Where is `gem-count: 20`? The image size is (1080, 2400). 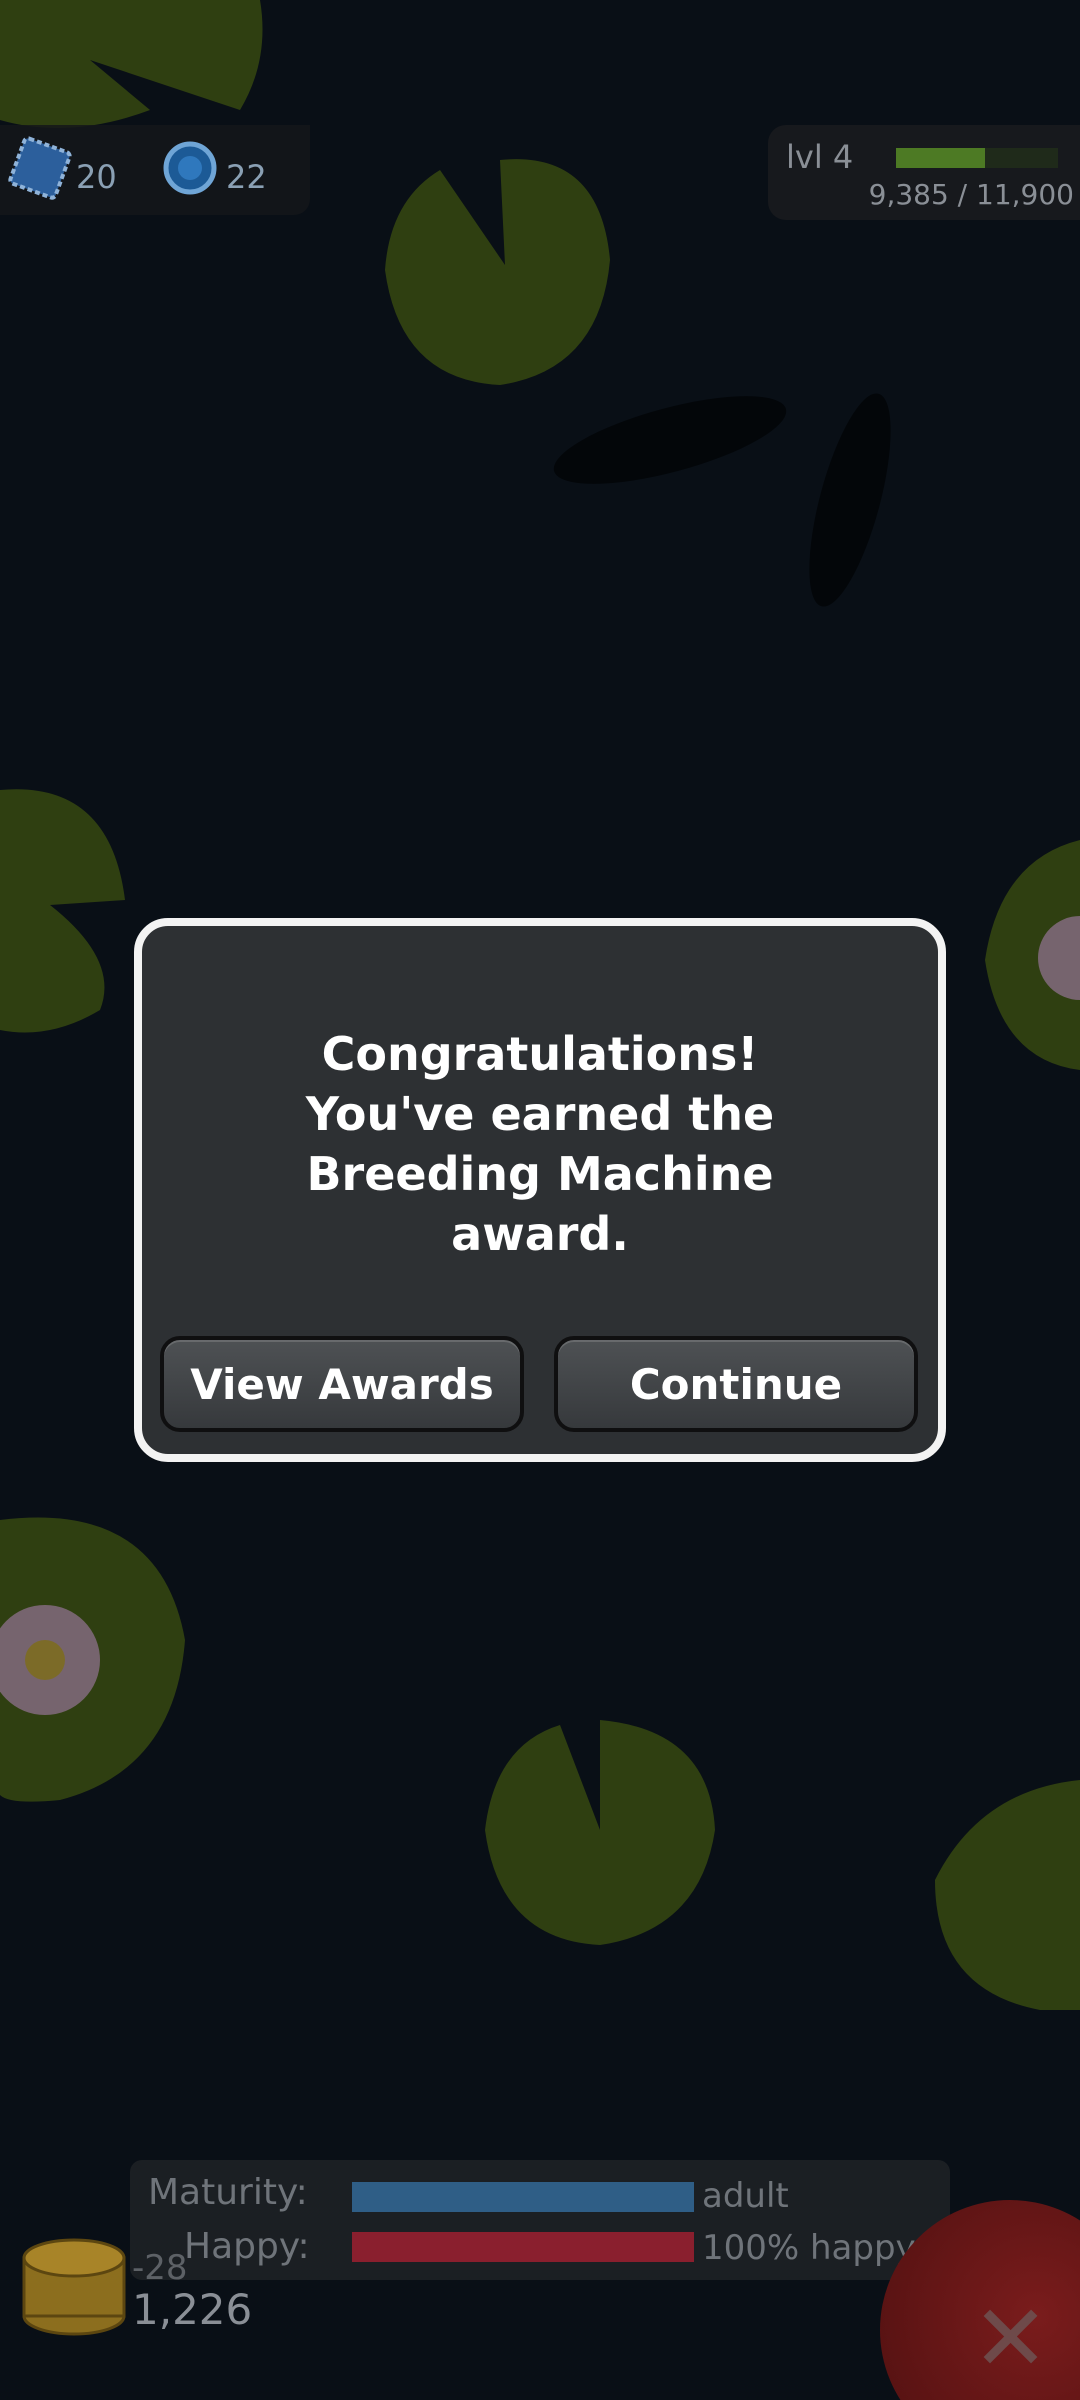
gem-count: 20 is located at coordinates (96, 177).